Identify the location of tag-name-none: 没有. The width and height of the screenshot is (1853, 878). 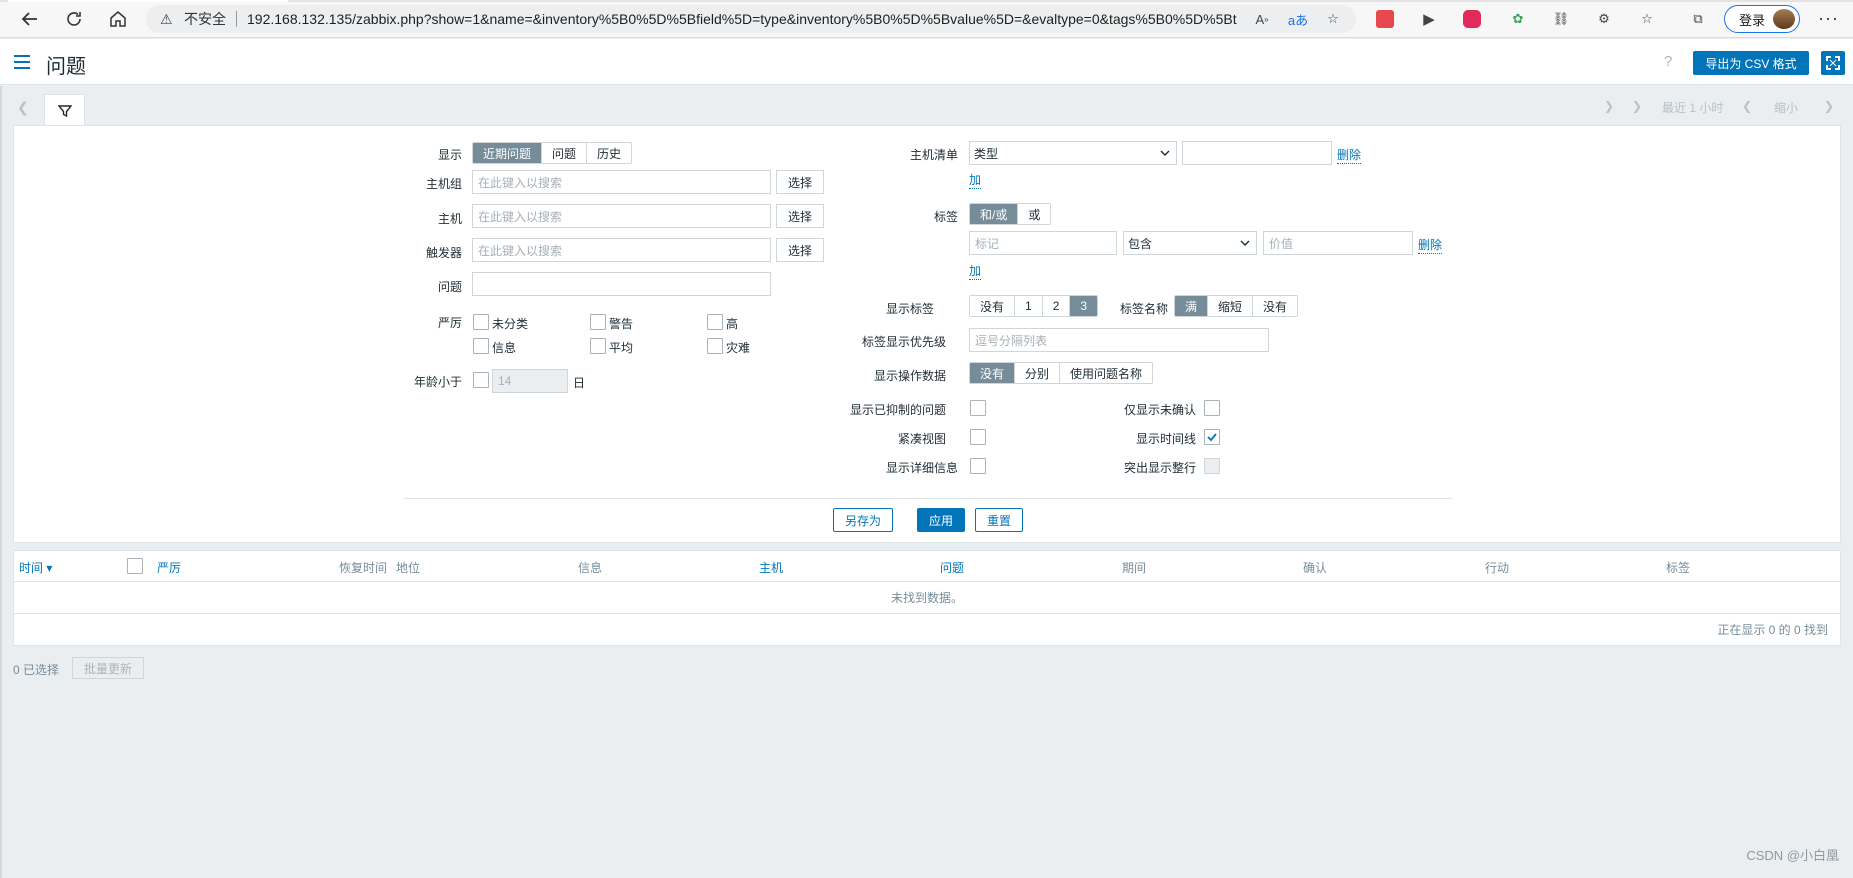
(1275, 306).